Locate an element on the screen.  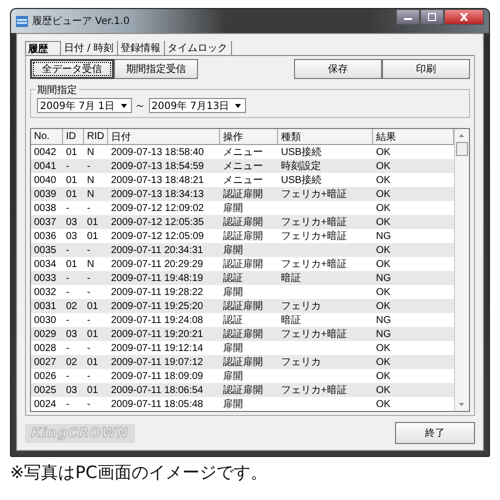
scroll-thumb is located at coordinates (462, 149).